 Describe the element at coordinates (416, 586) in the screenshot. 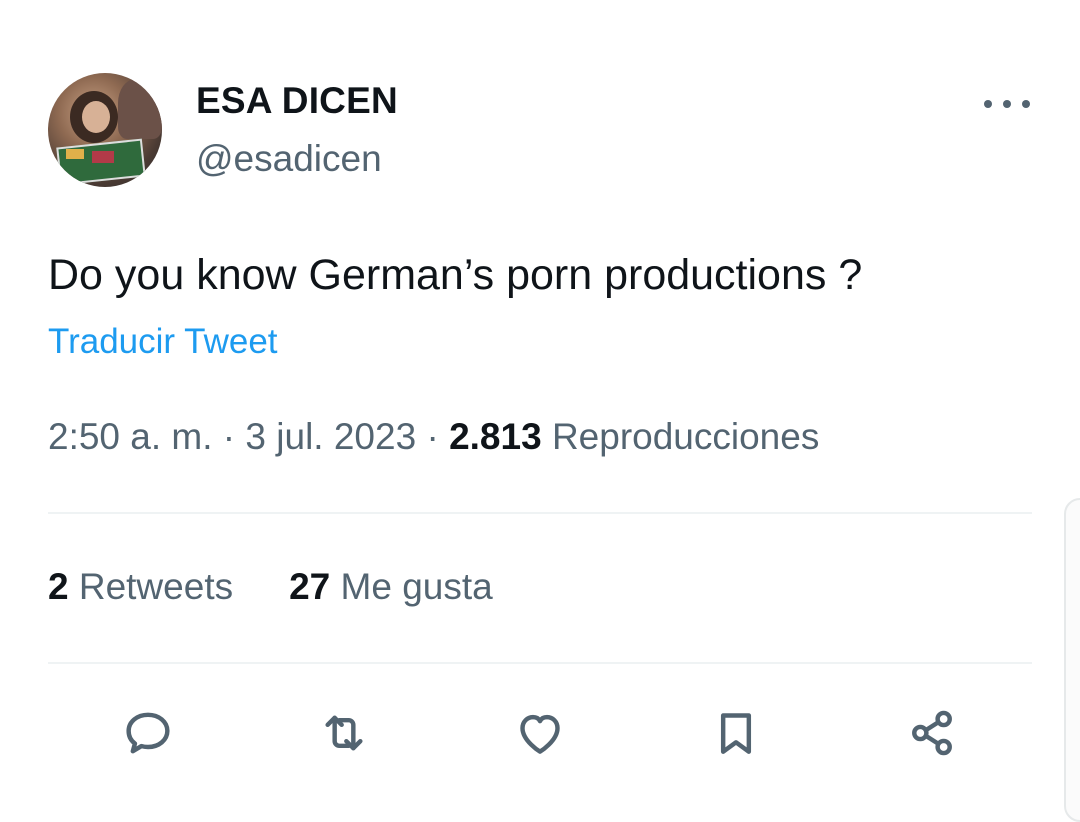

I see `likes-label: Me gusta` at that location.